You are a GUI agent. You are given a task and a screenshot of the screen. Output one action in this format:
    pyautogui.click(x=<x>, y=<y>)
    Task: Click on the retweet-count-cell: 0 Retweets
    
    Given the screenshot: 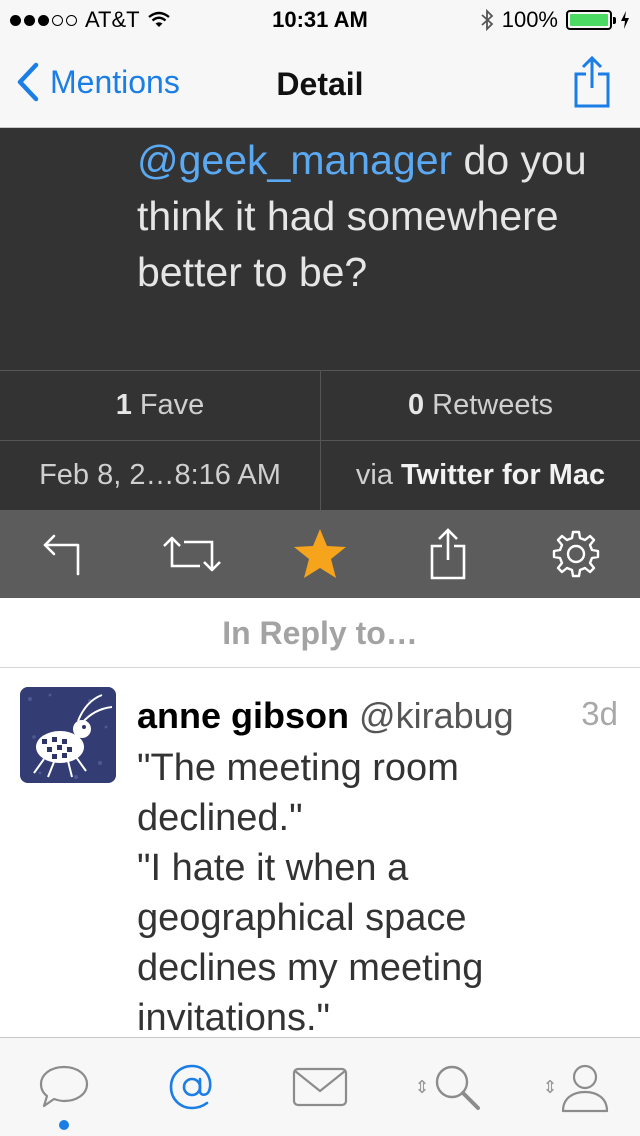 What is the action you would take?
    pyautogui.click(x=480, y=405)
    